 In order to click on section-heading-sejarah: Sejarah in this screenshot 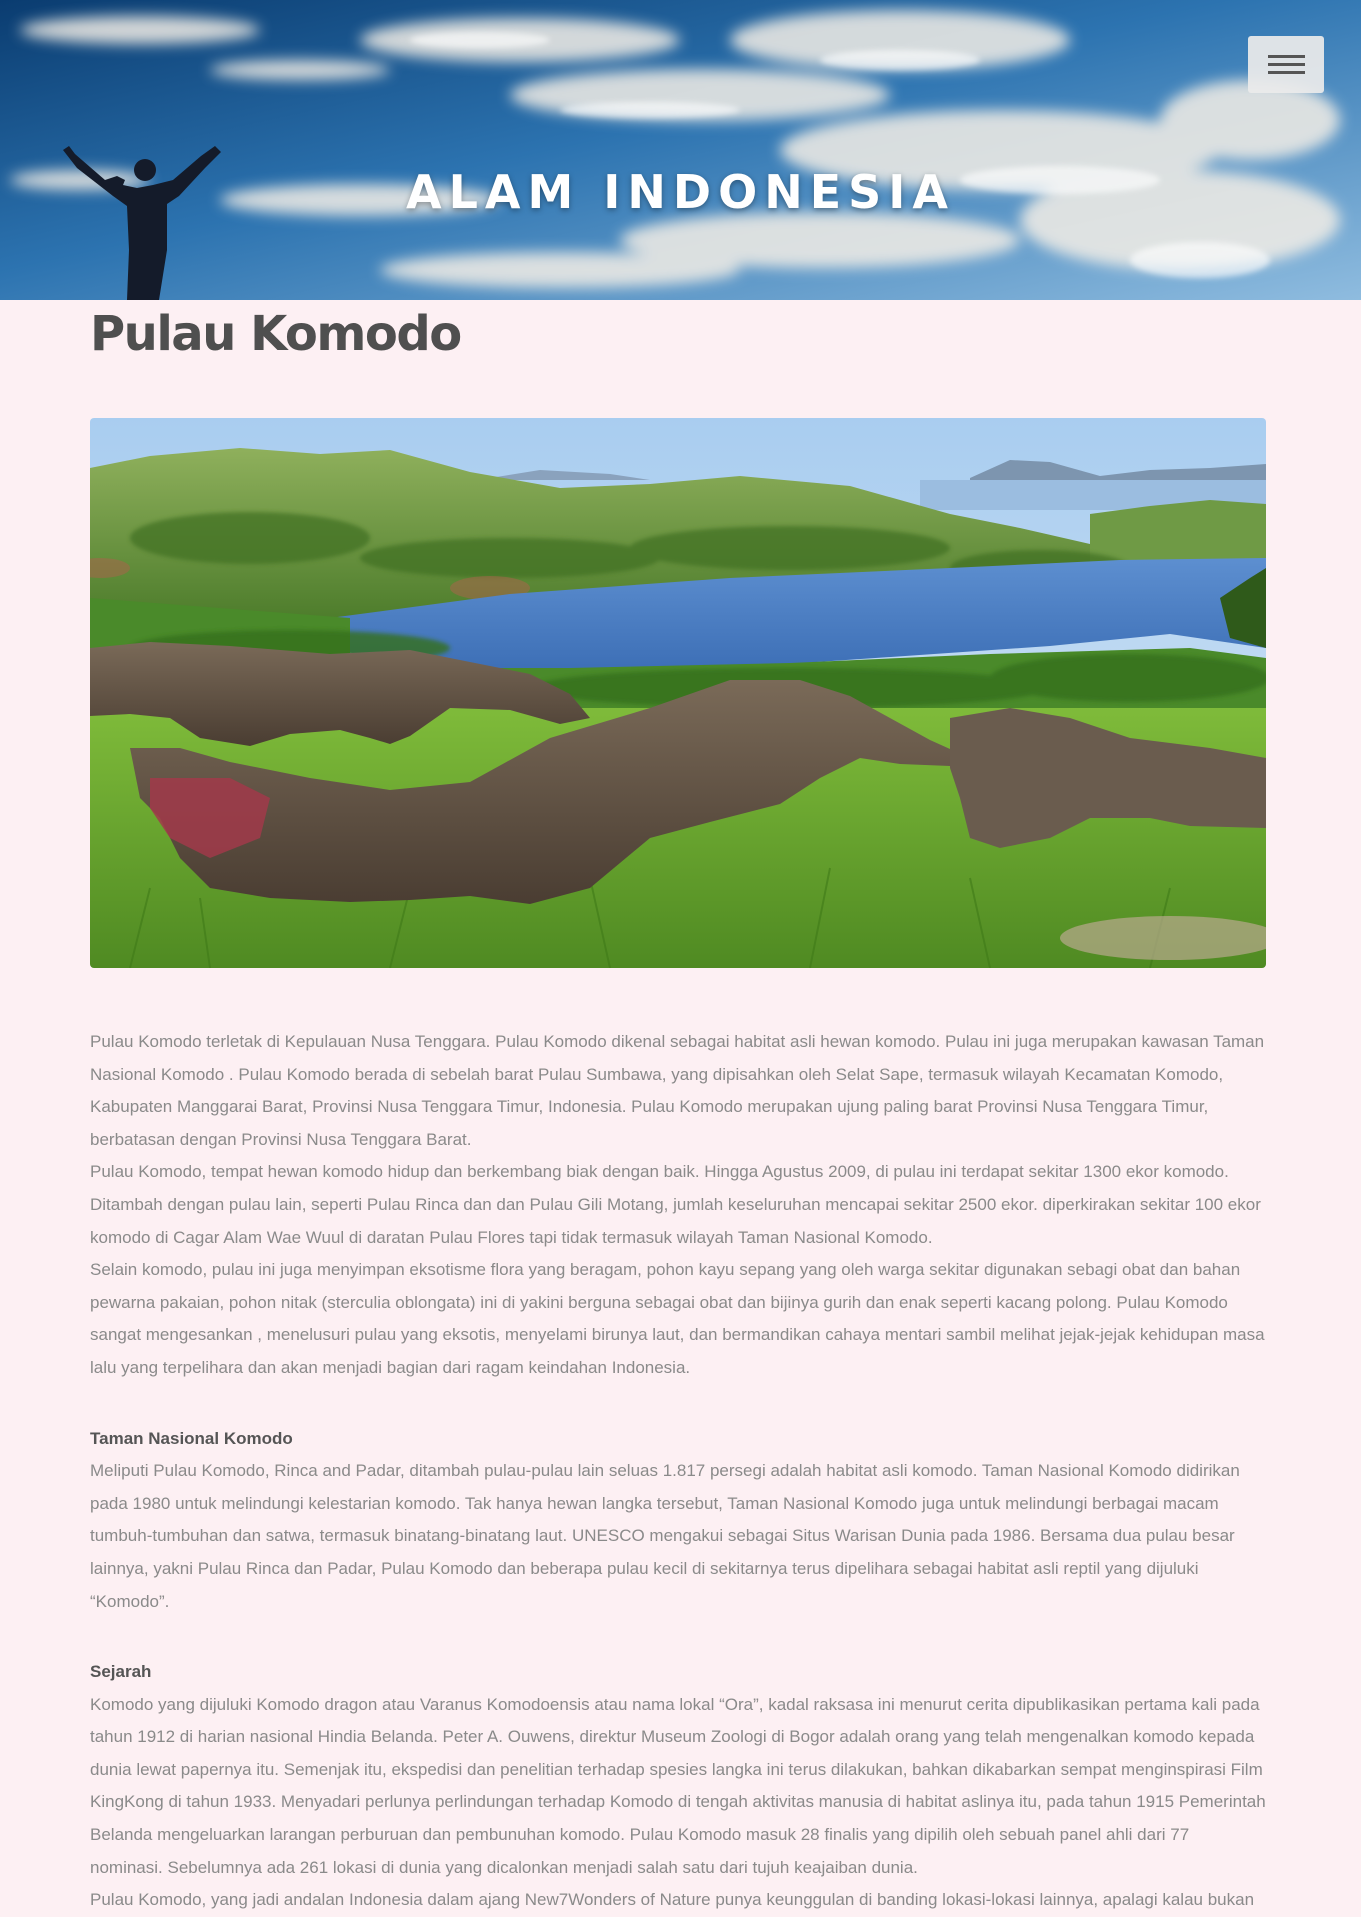, I will do `click(121, 1672)`.